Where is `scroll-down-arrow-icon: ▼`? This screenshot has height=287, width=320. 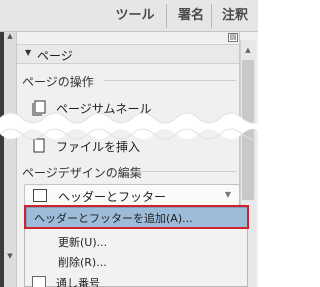 scroll-down-arrow-icon: ▼ is located at coordinates (10, 257).